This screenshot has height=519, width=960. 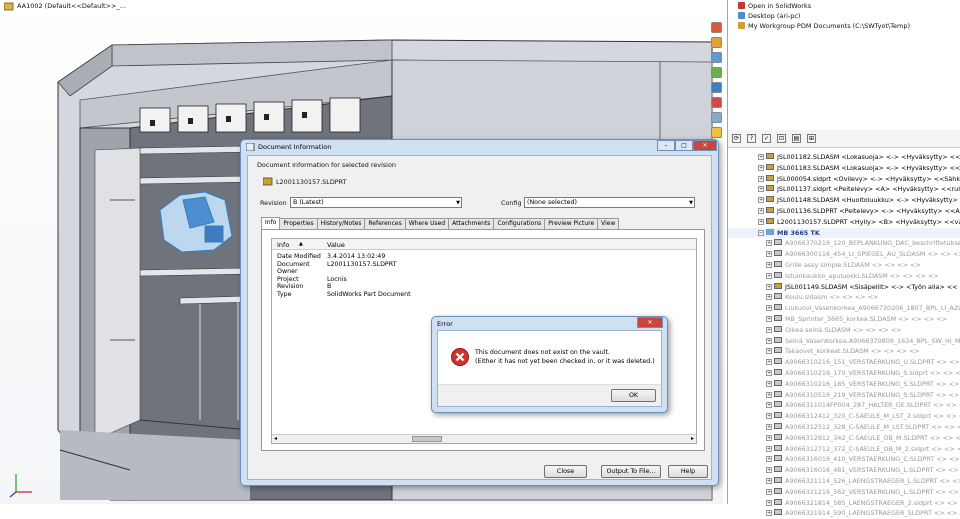 What do you see at coordinates (271, 223) in the screenshot?
I see `tab-info: Info` at bounding box center [271, 223].